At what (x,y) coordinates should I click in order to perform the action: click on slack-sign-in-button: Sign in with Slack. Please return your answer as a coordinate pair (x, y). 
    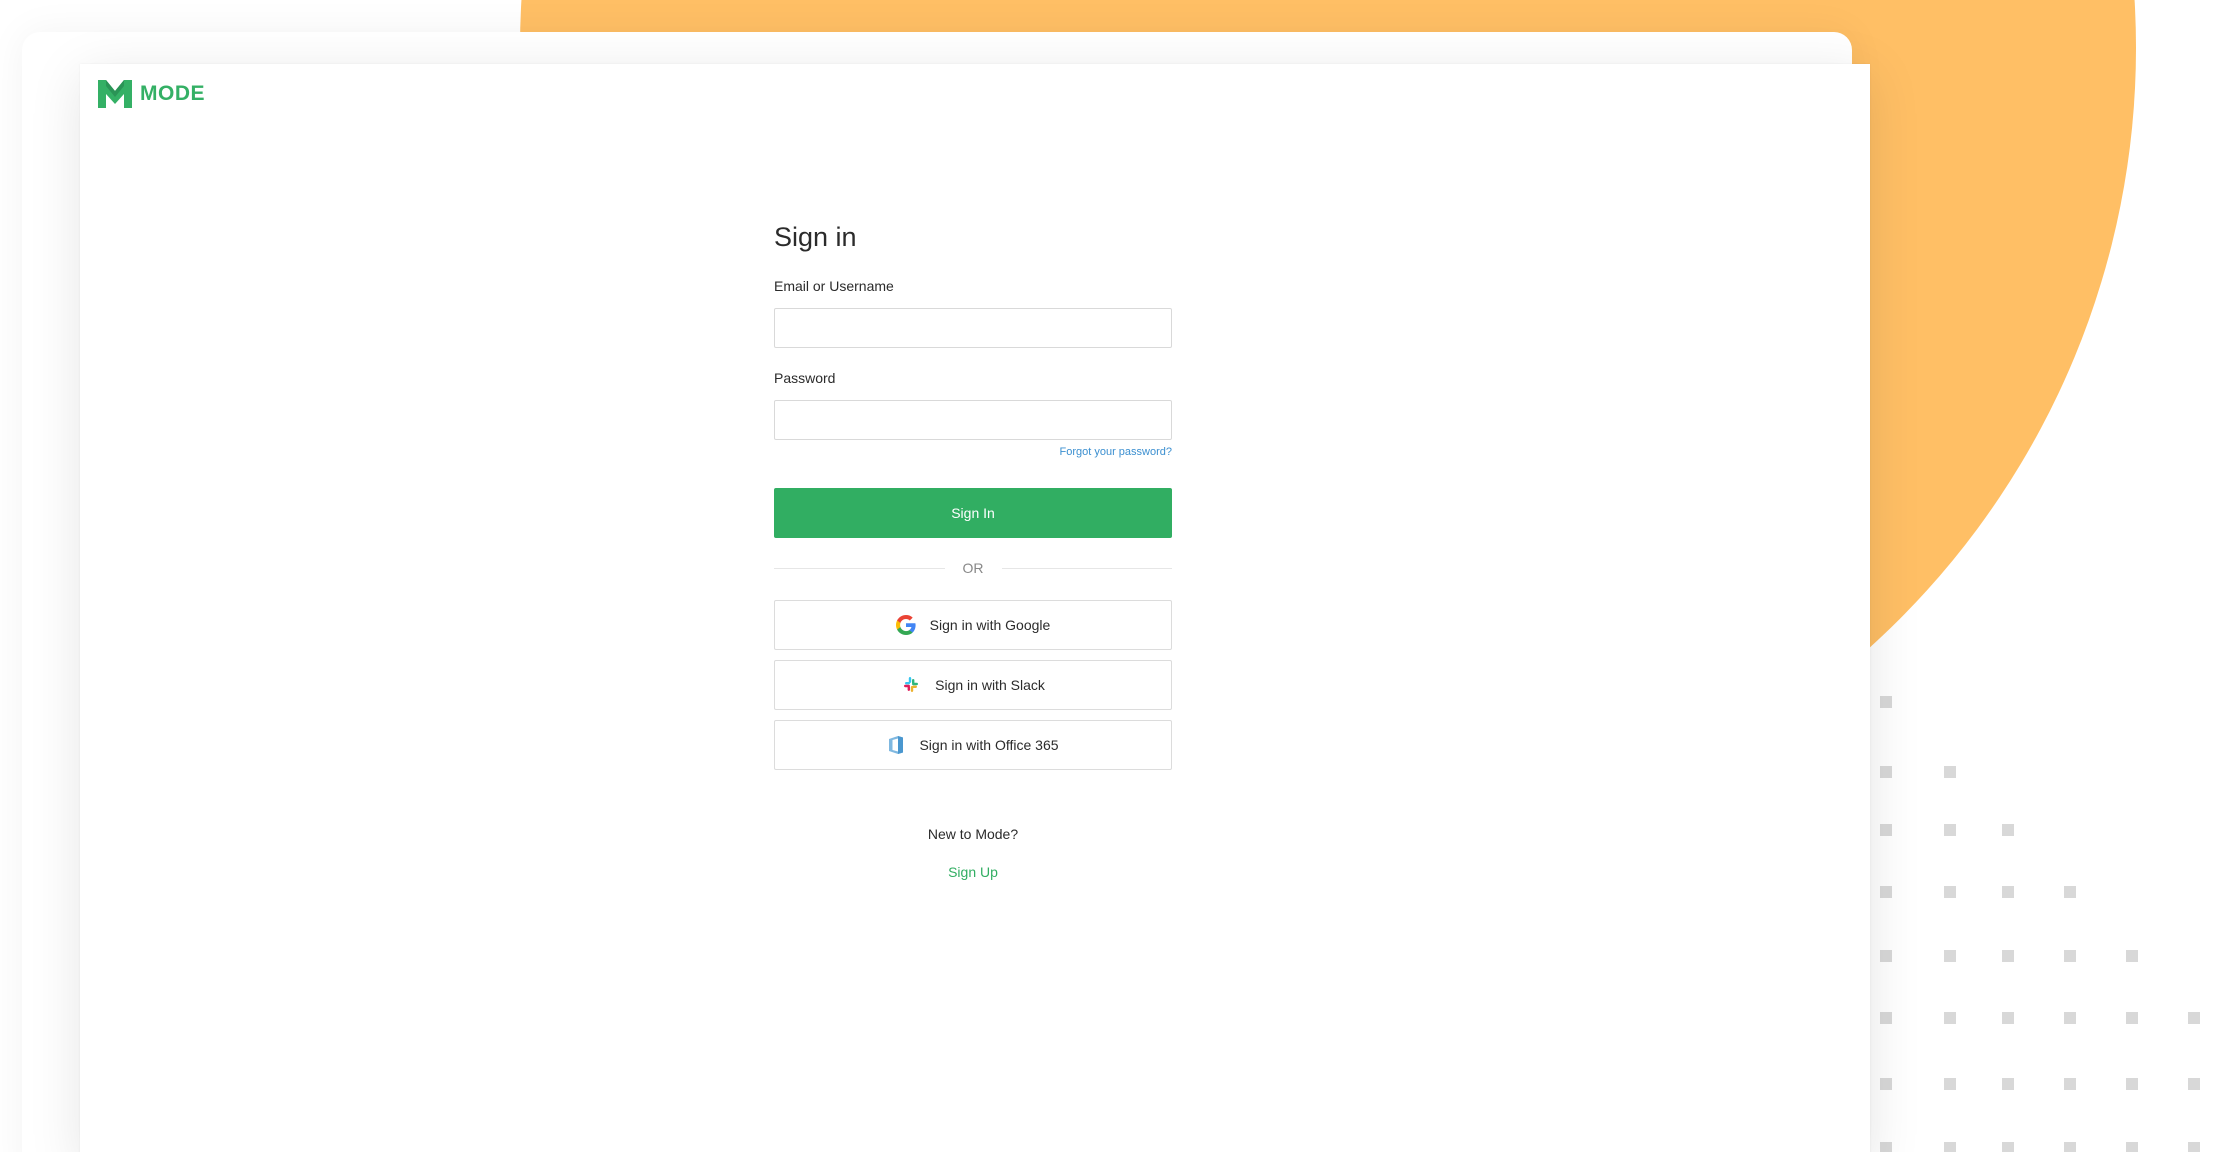
    Looking at the image, I should click on (973, 685).